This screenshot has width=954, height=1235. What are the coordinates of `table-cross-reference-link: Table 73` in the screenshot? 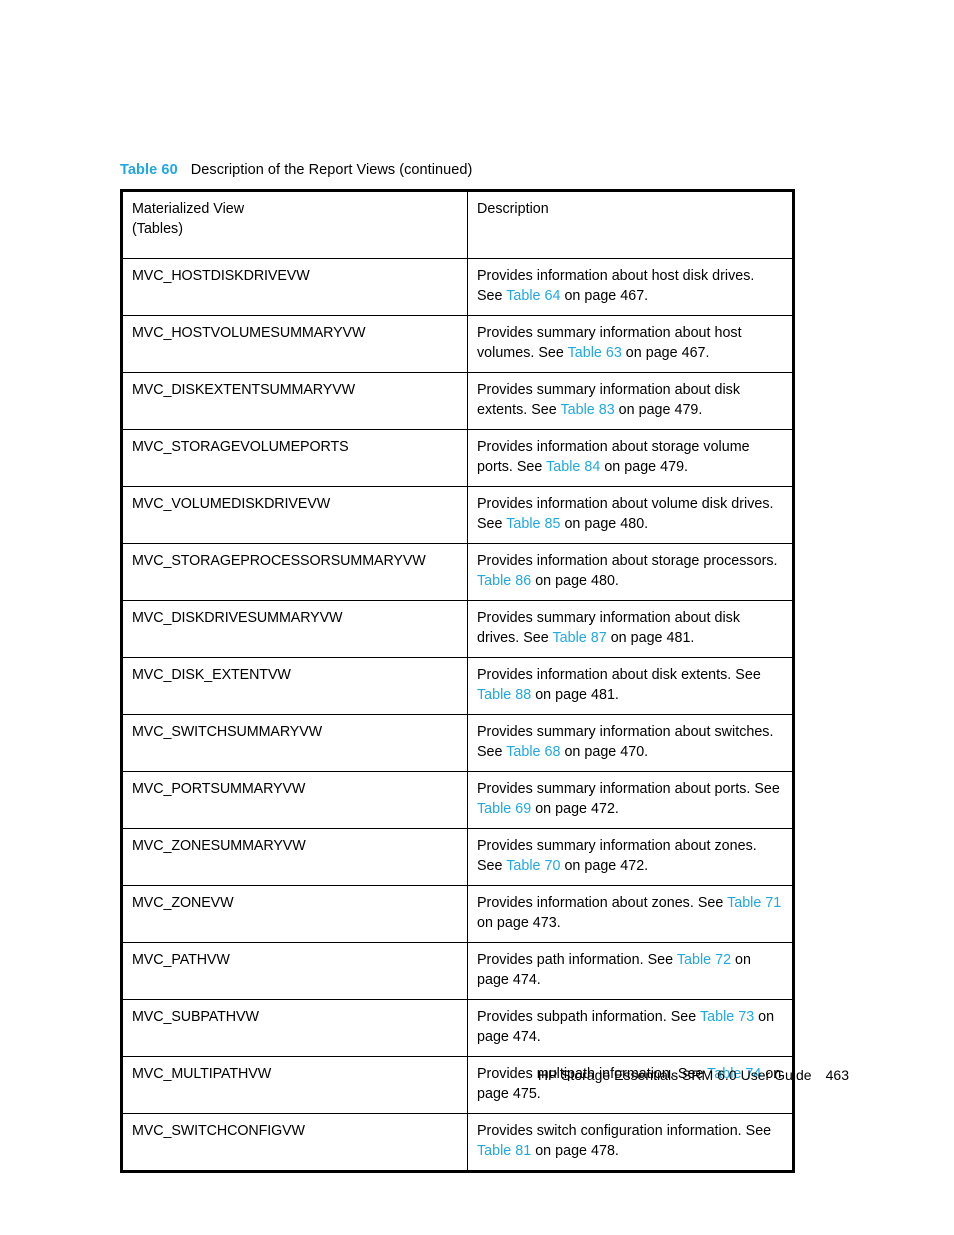 It's located at (727, 1017).